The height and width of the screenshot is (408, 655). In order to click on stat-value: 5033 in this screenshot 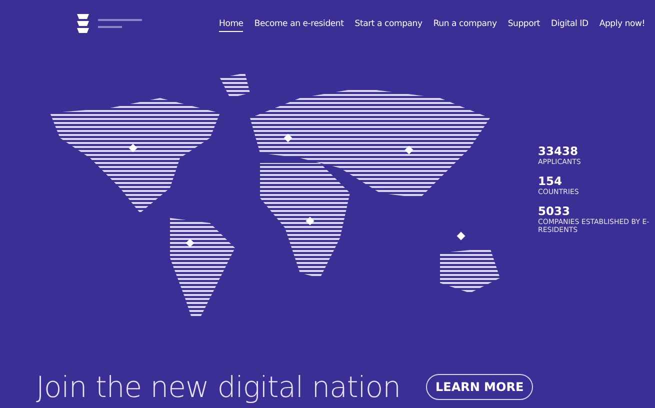, I will do `click(555, 211)`.